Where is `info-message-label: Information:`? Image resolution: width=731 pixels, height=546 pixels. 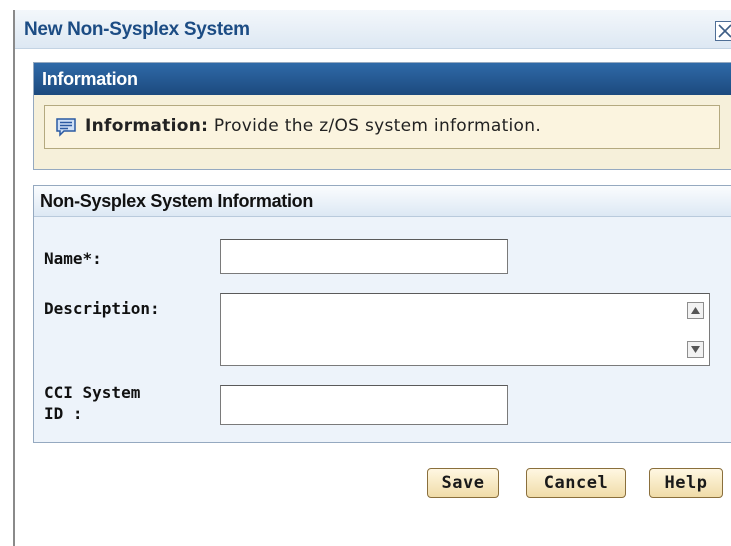
info-message-label: Information: is located at coordinates (147, 126).